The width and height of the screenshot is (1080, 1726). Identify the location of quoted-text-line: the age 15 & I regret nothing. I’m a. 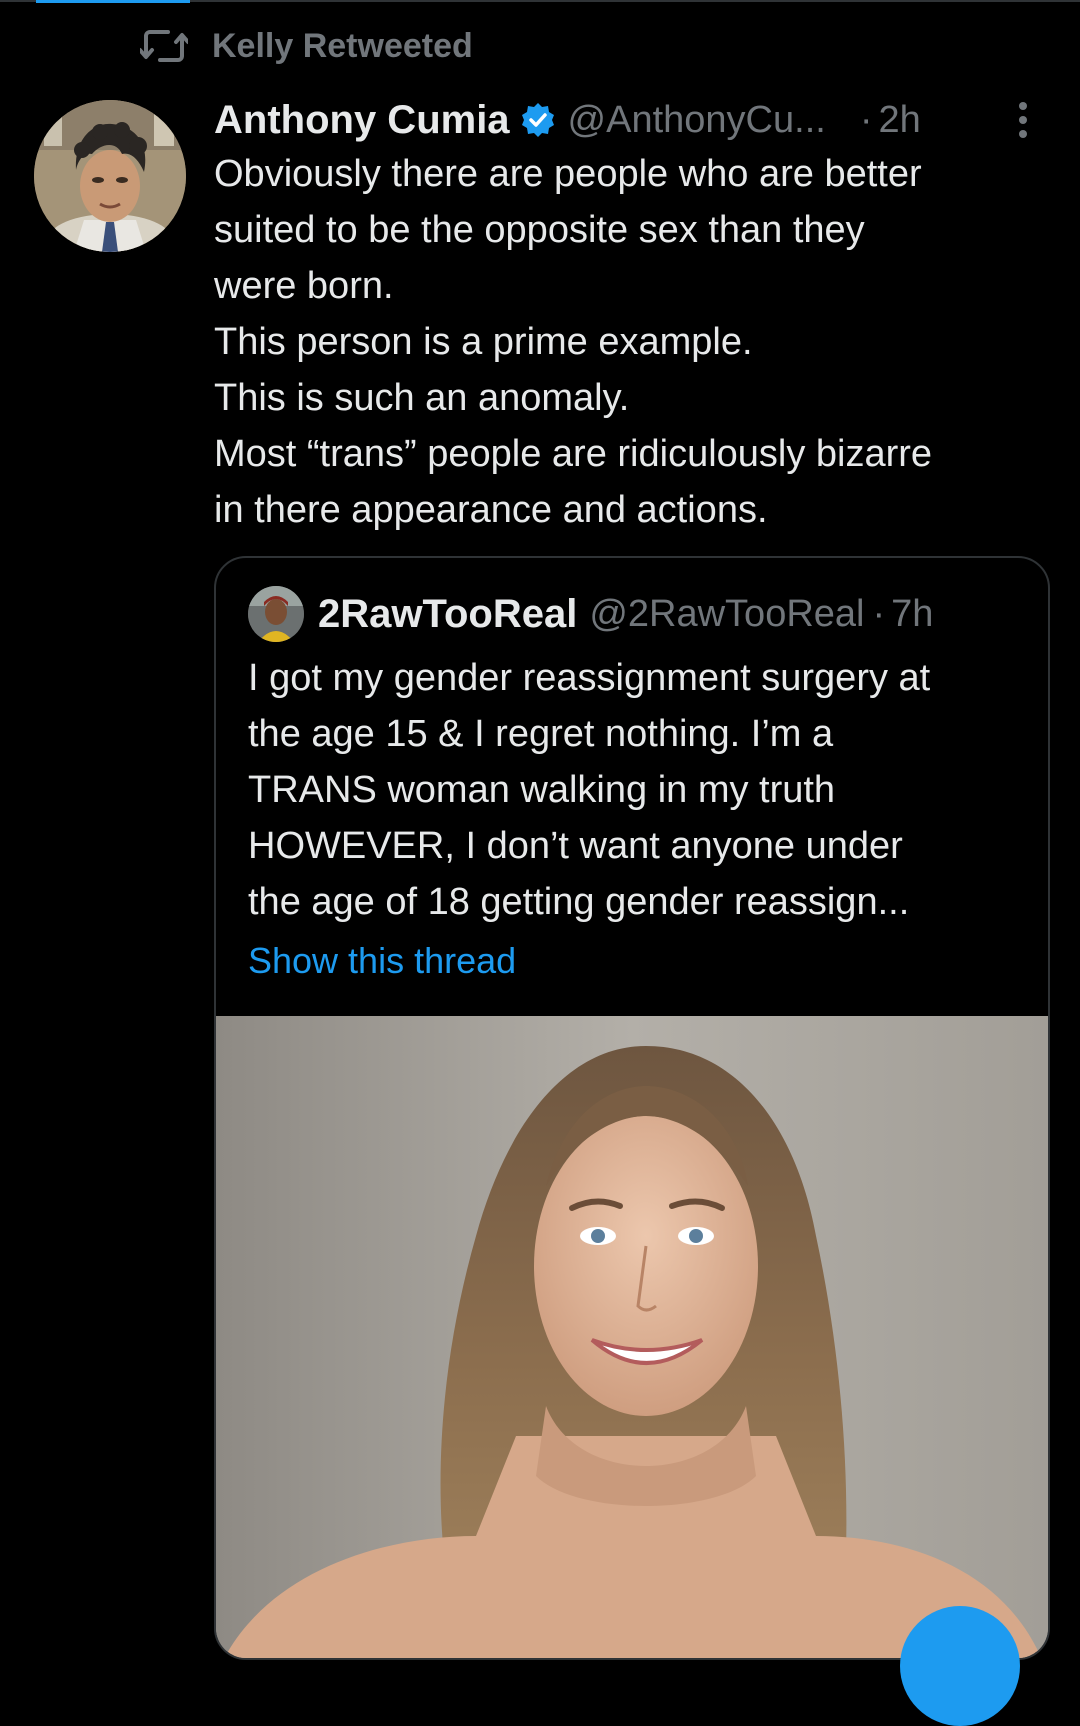
(541, 734).